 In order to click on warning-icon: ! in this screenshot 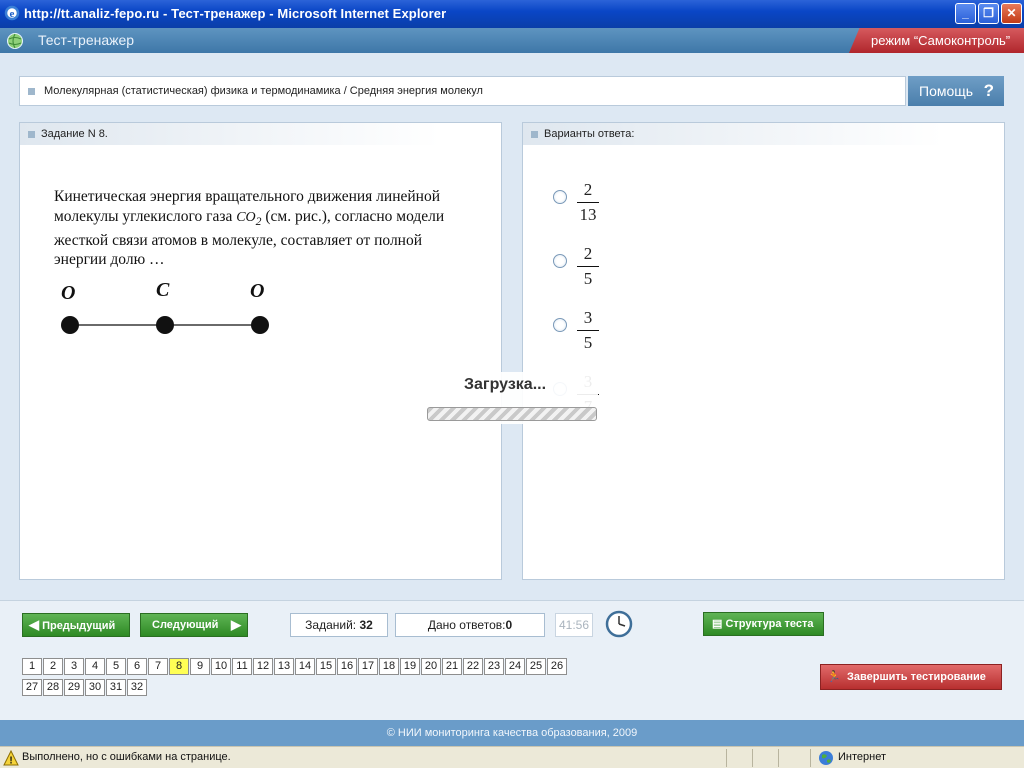, I will do `click(11, 758)`.